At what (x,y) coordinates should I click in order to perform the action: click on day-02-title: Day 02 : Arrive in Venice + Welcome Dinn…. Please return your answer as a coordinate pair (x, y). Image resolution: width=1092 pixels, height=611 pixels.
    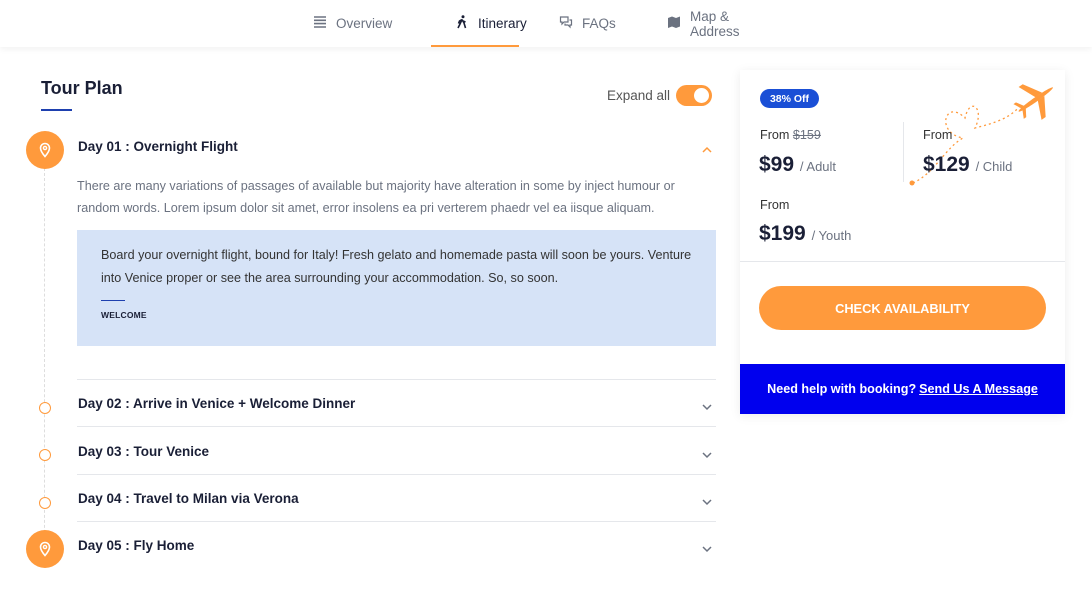
    Looking at the image, I should click on (216, 403).